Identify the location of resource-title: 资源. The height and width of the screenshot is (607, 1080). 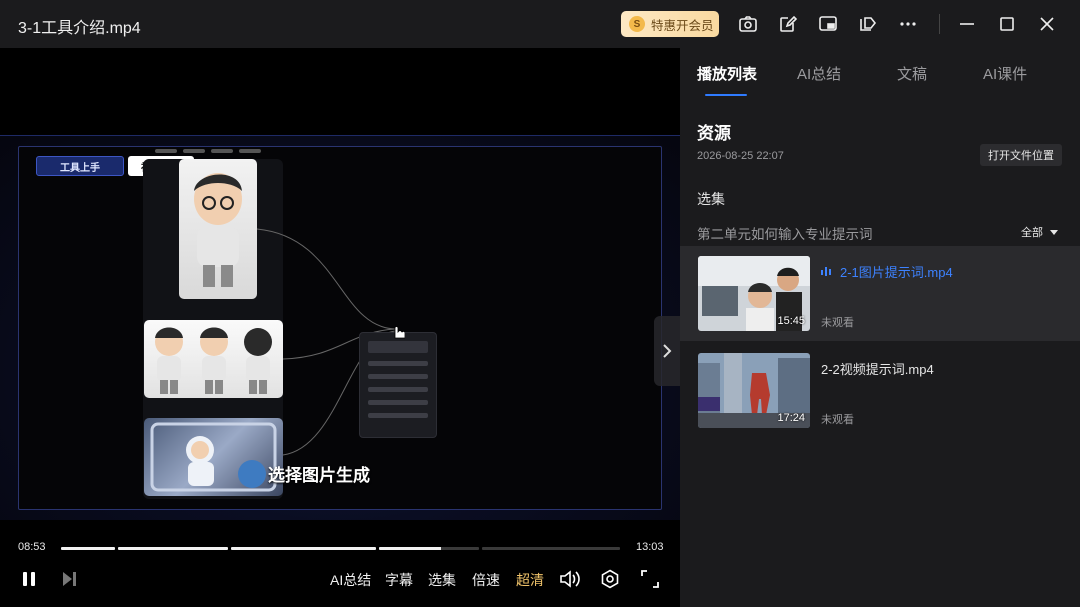
(714, 133).